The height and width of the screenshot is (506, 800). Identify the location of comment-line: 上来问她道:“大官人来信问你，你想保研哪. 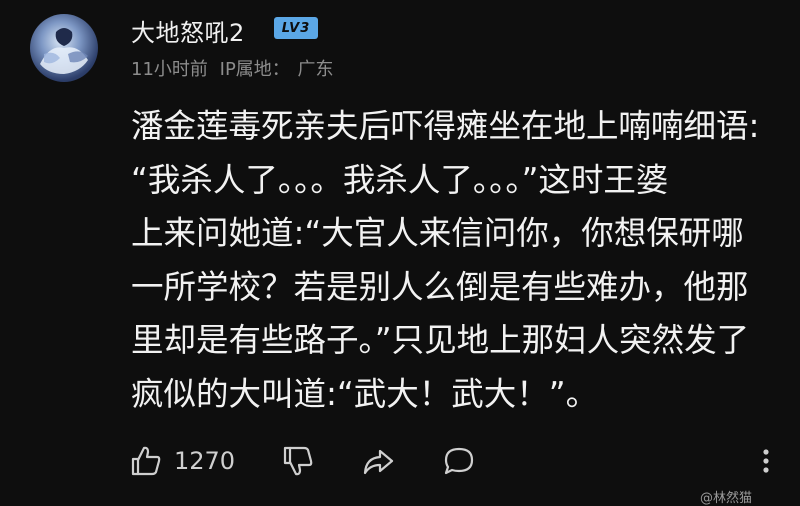
(437, 233).